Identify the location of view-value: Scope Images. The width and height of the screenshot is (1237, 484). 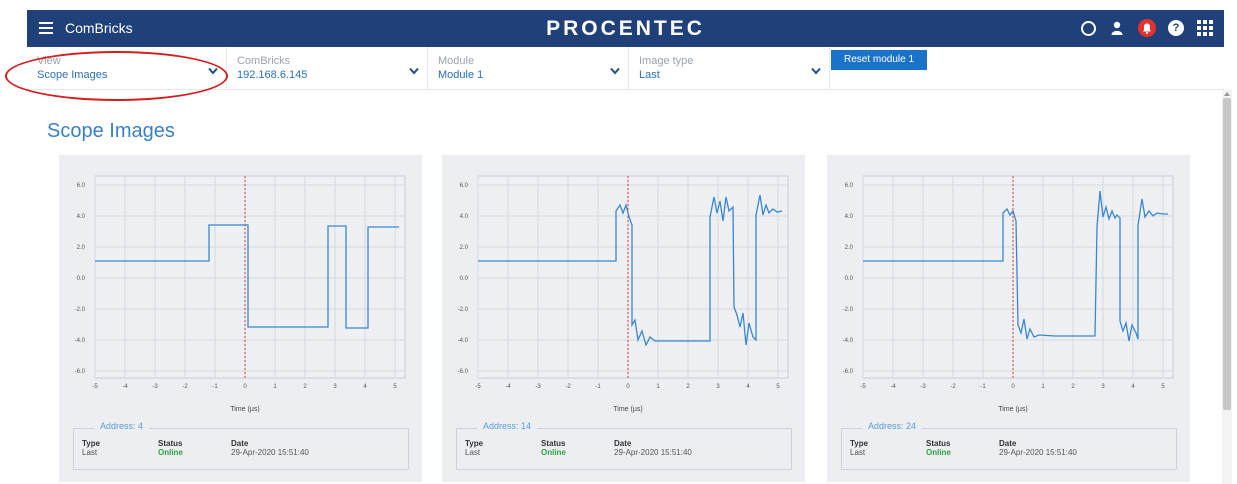
(72, 75).